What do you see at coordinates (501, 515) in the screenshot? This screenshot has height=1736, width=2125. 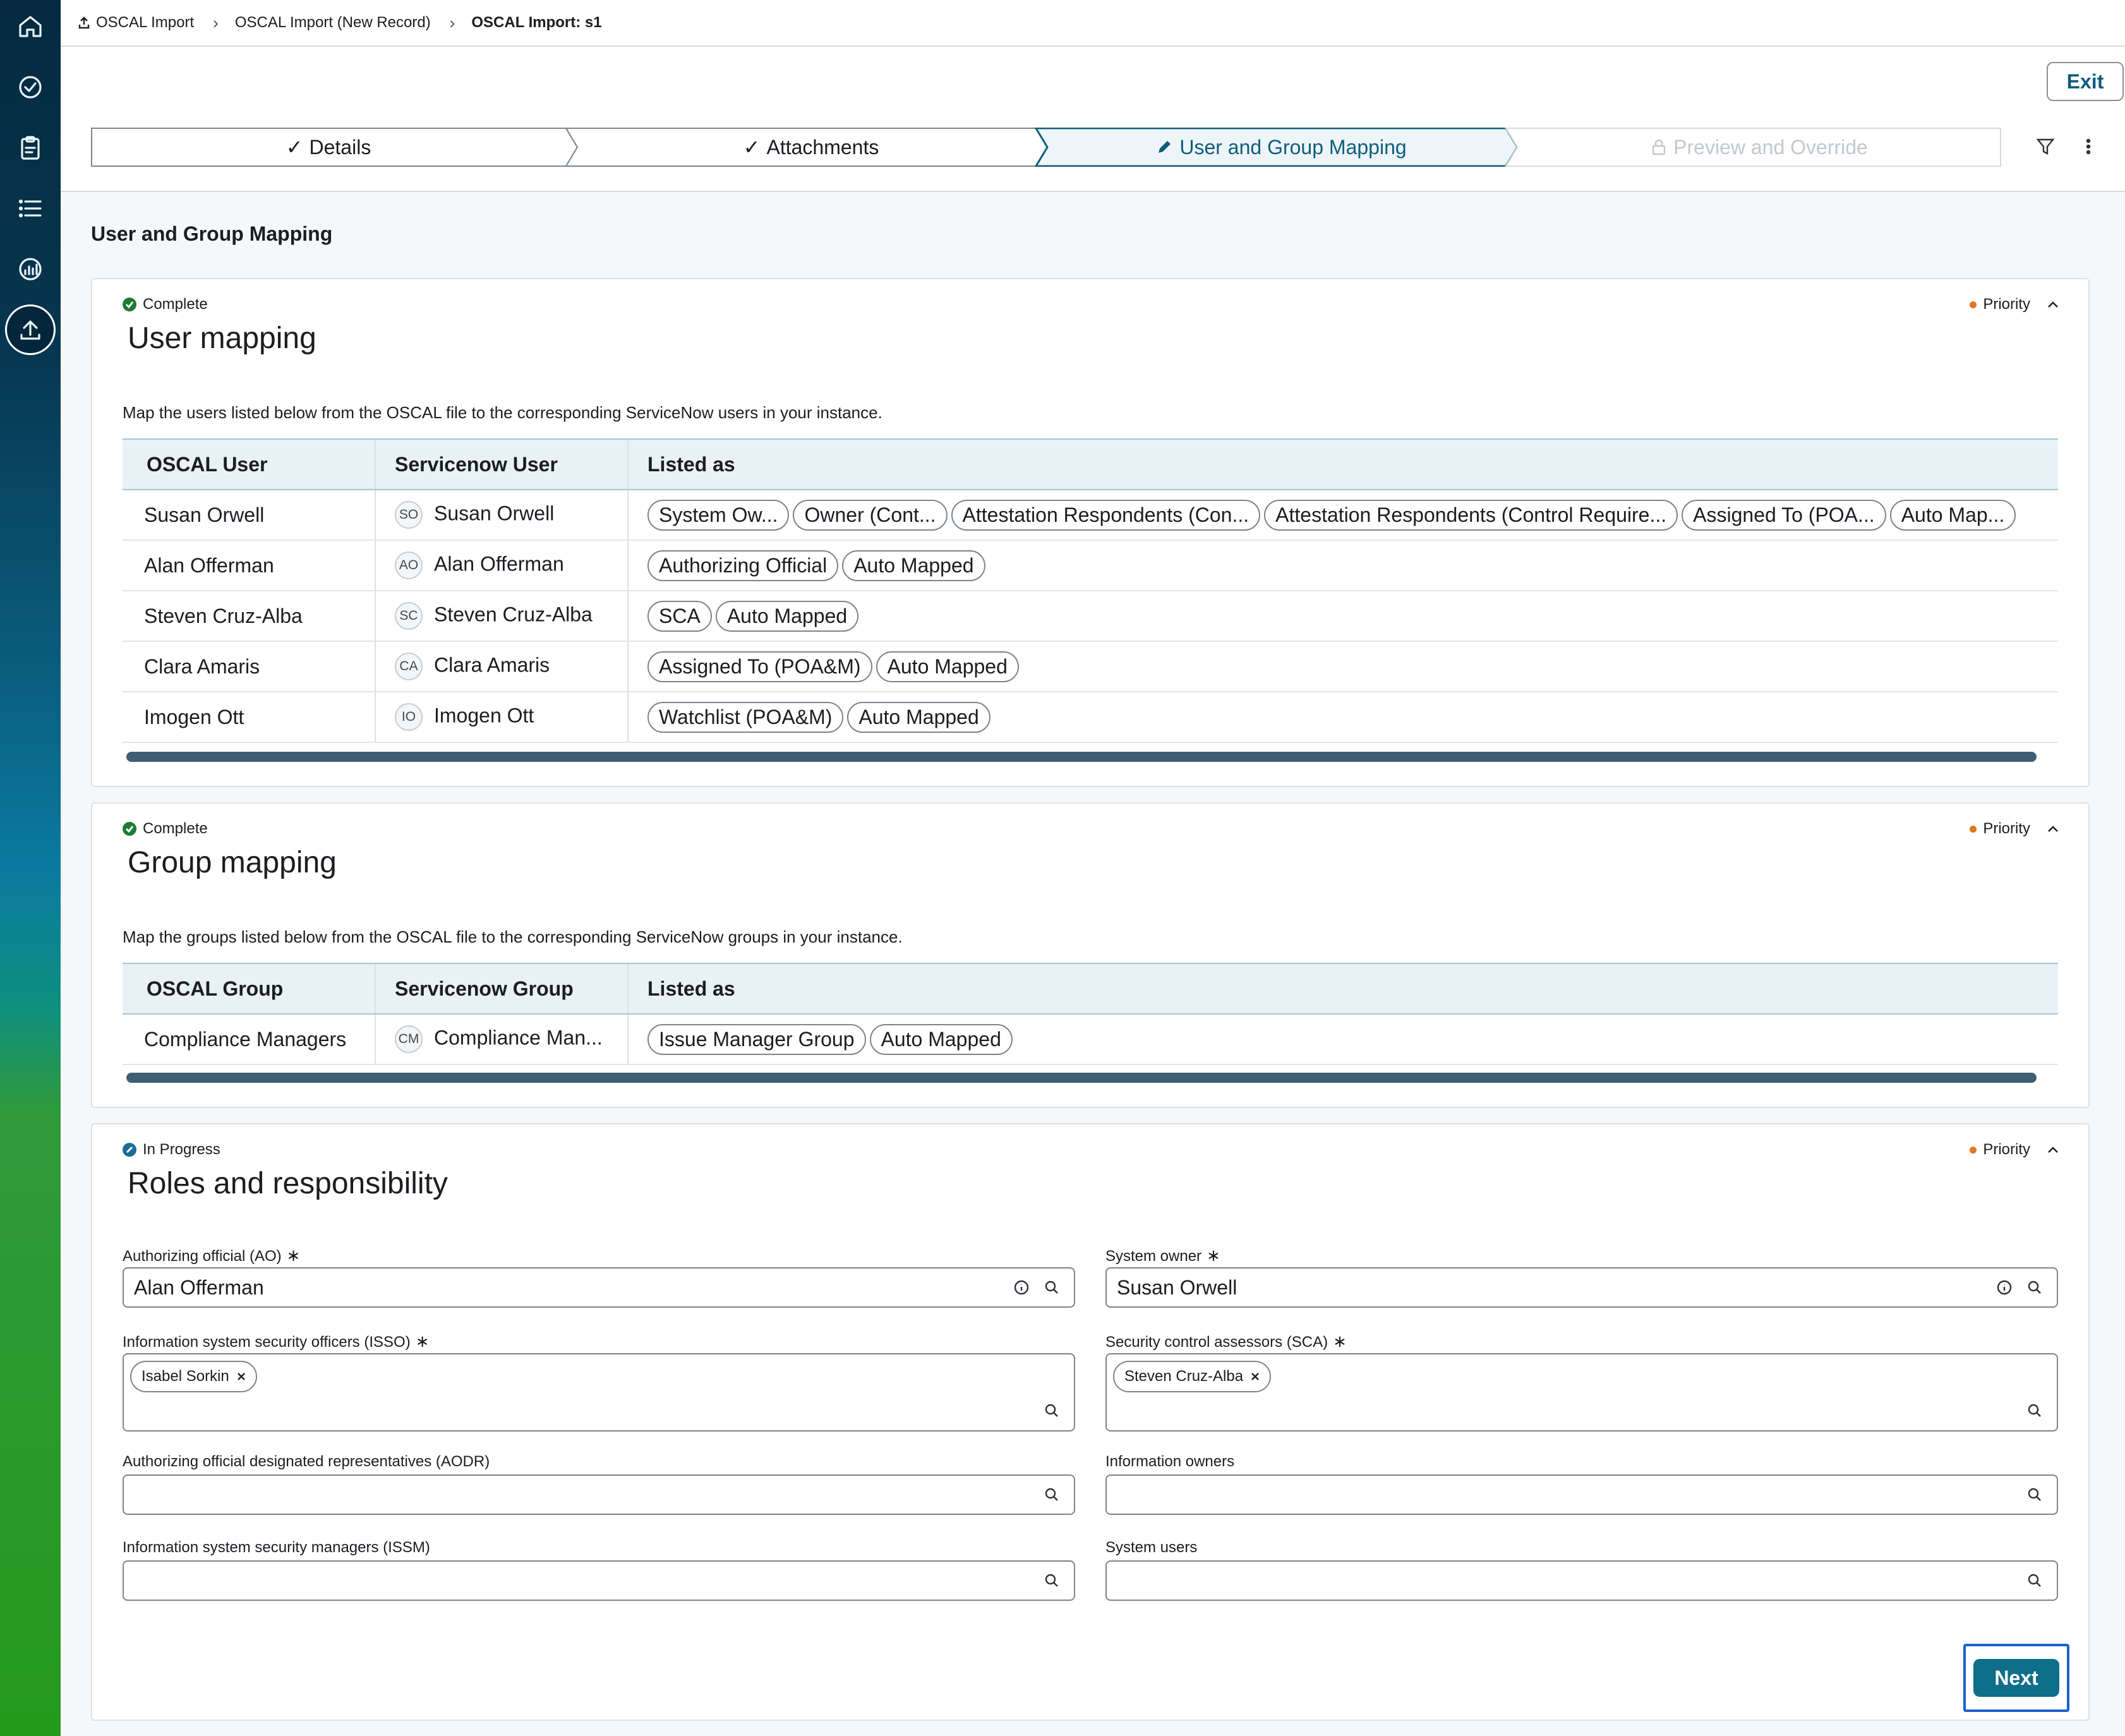 I see `servicenow-cell: SO Susan Orwell` at bounding box center [501, 515].